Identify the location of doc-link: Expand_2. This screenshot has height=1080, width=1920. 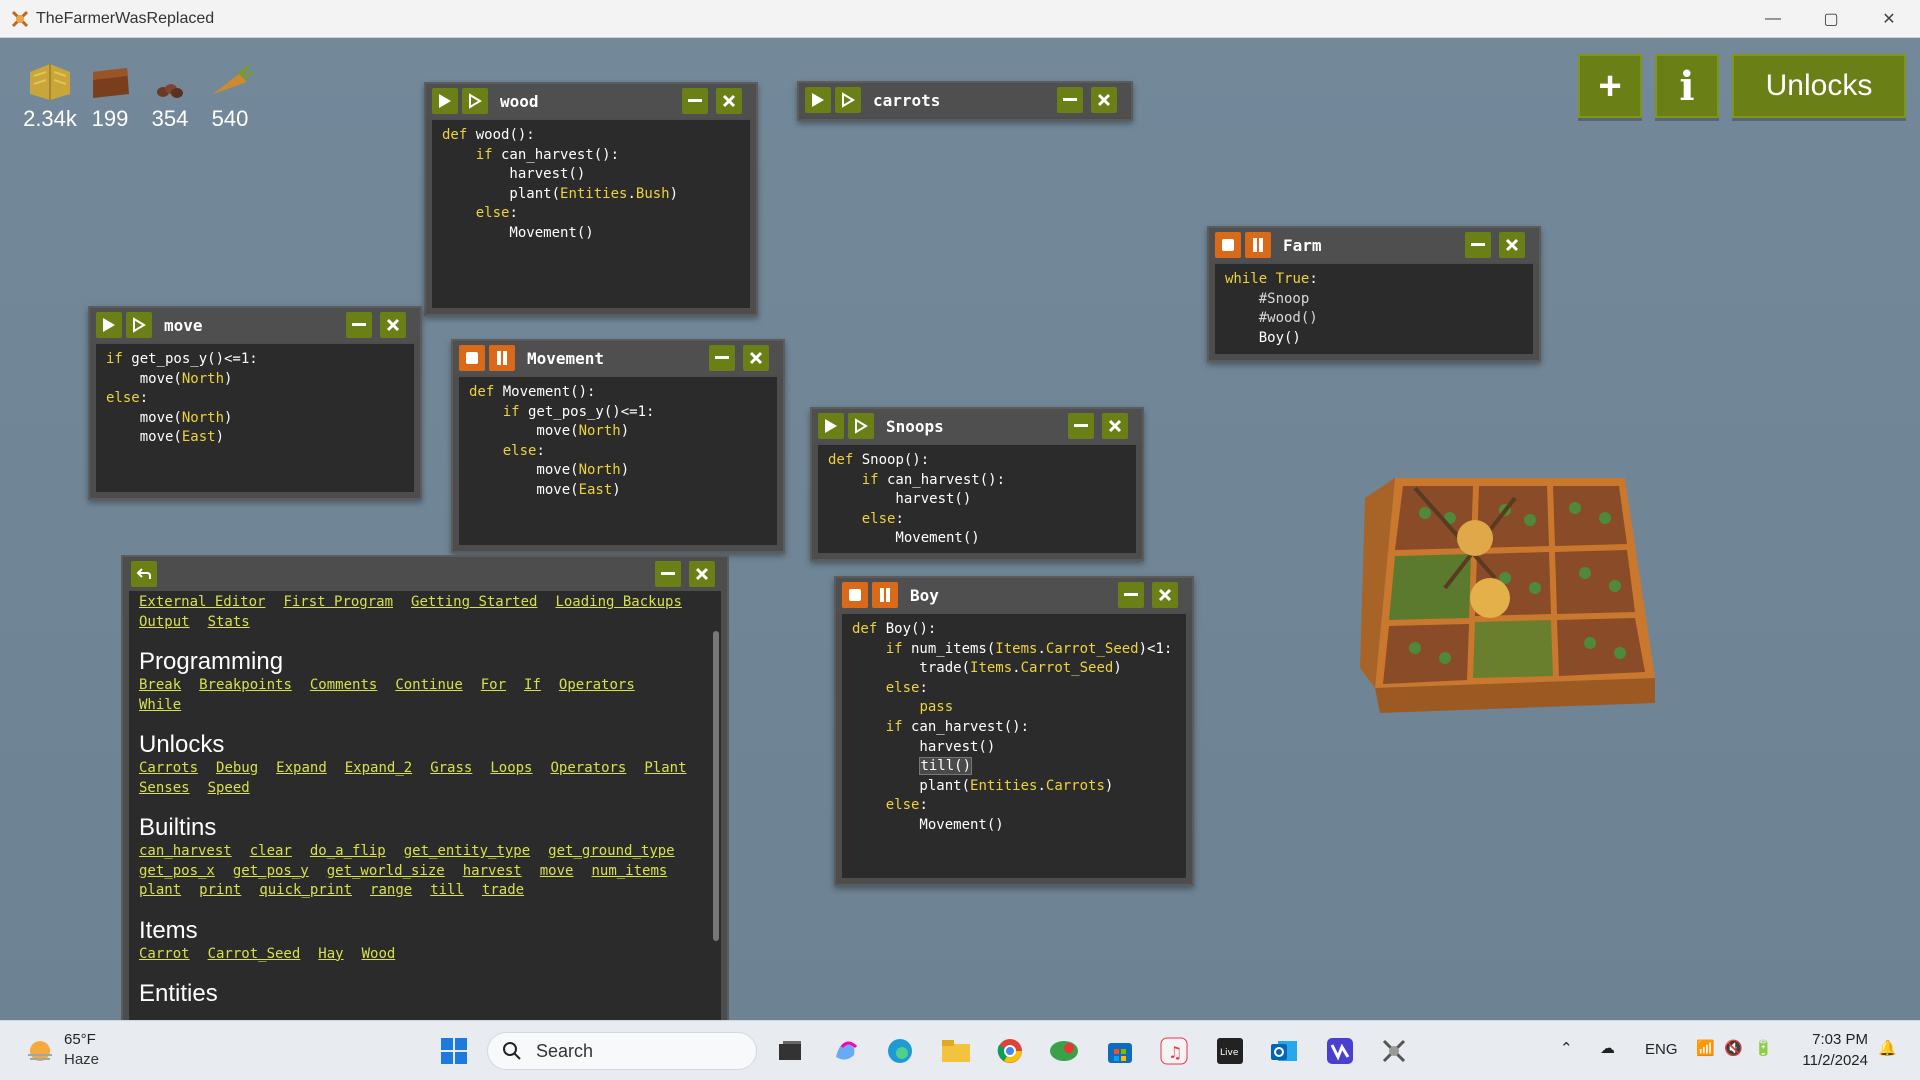
(378, 769).